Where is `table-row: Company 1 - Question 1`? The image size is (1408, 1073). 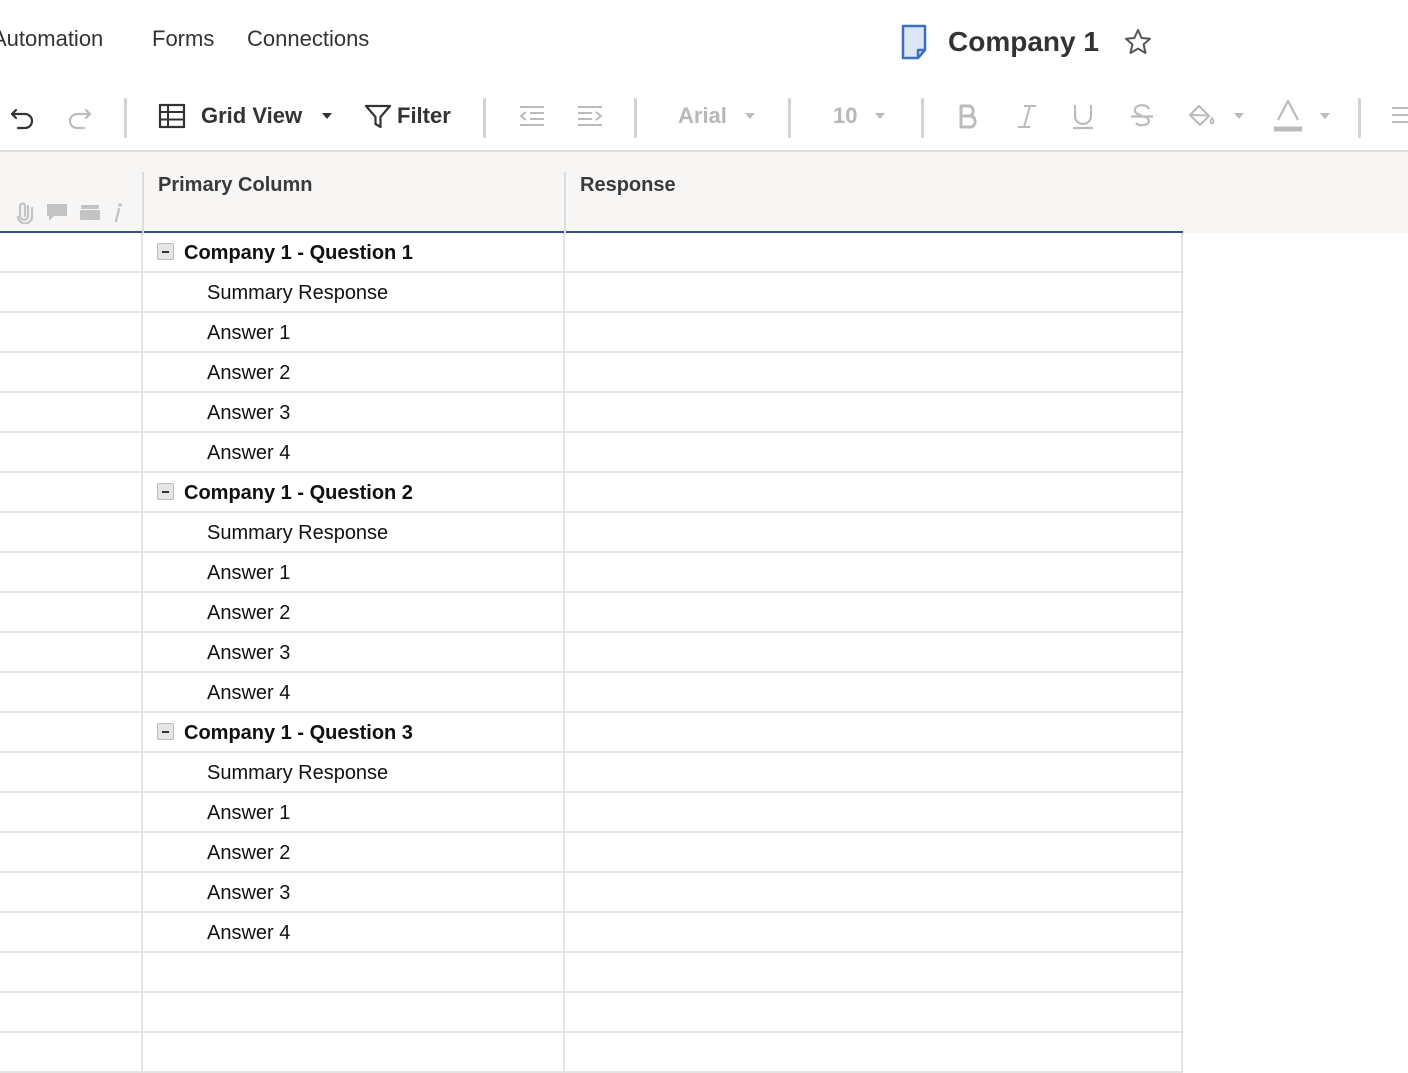 table-row: Company 1 - Question 1 is located at coordinates (591, 253).